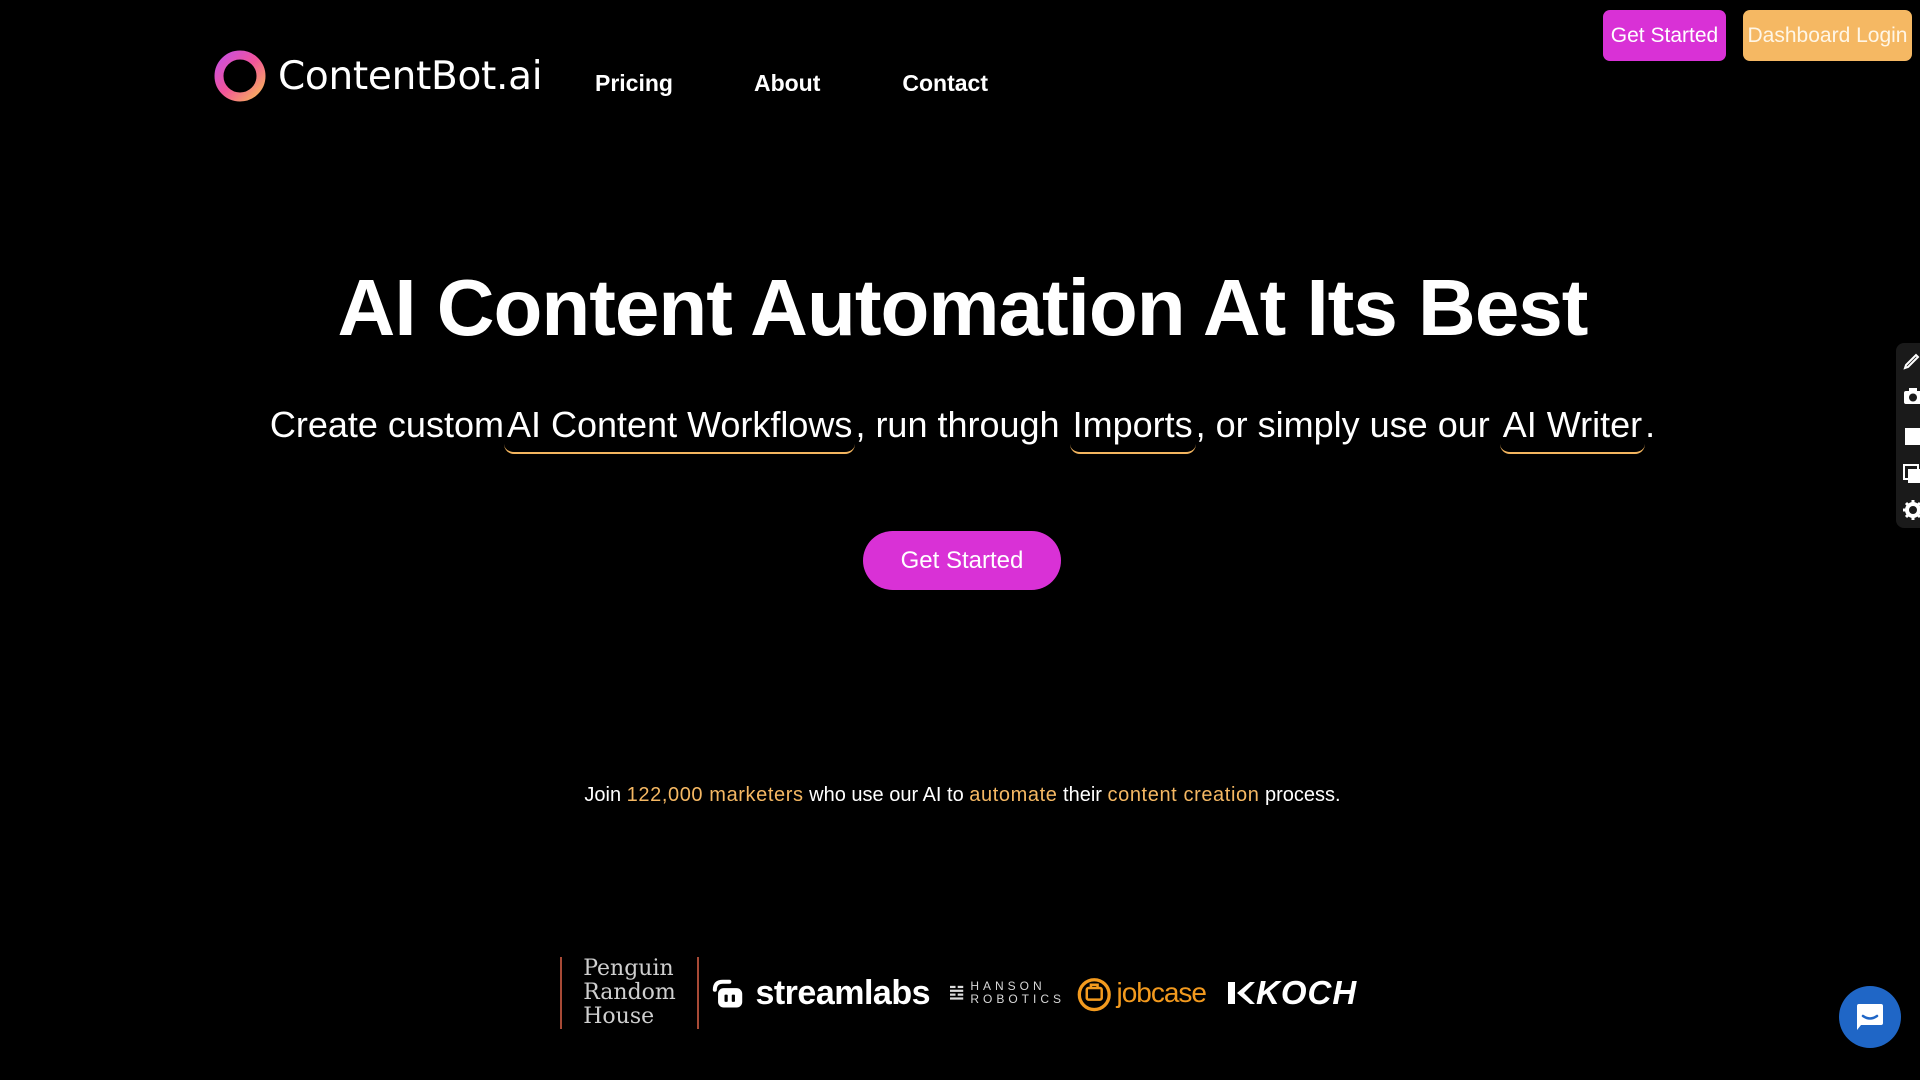  I want to click on jobcase-wordmark: jobcase, so click(1161, 992).